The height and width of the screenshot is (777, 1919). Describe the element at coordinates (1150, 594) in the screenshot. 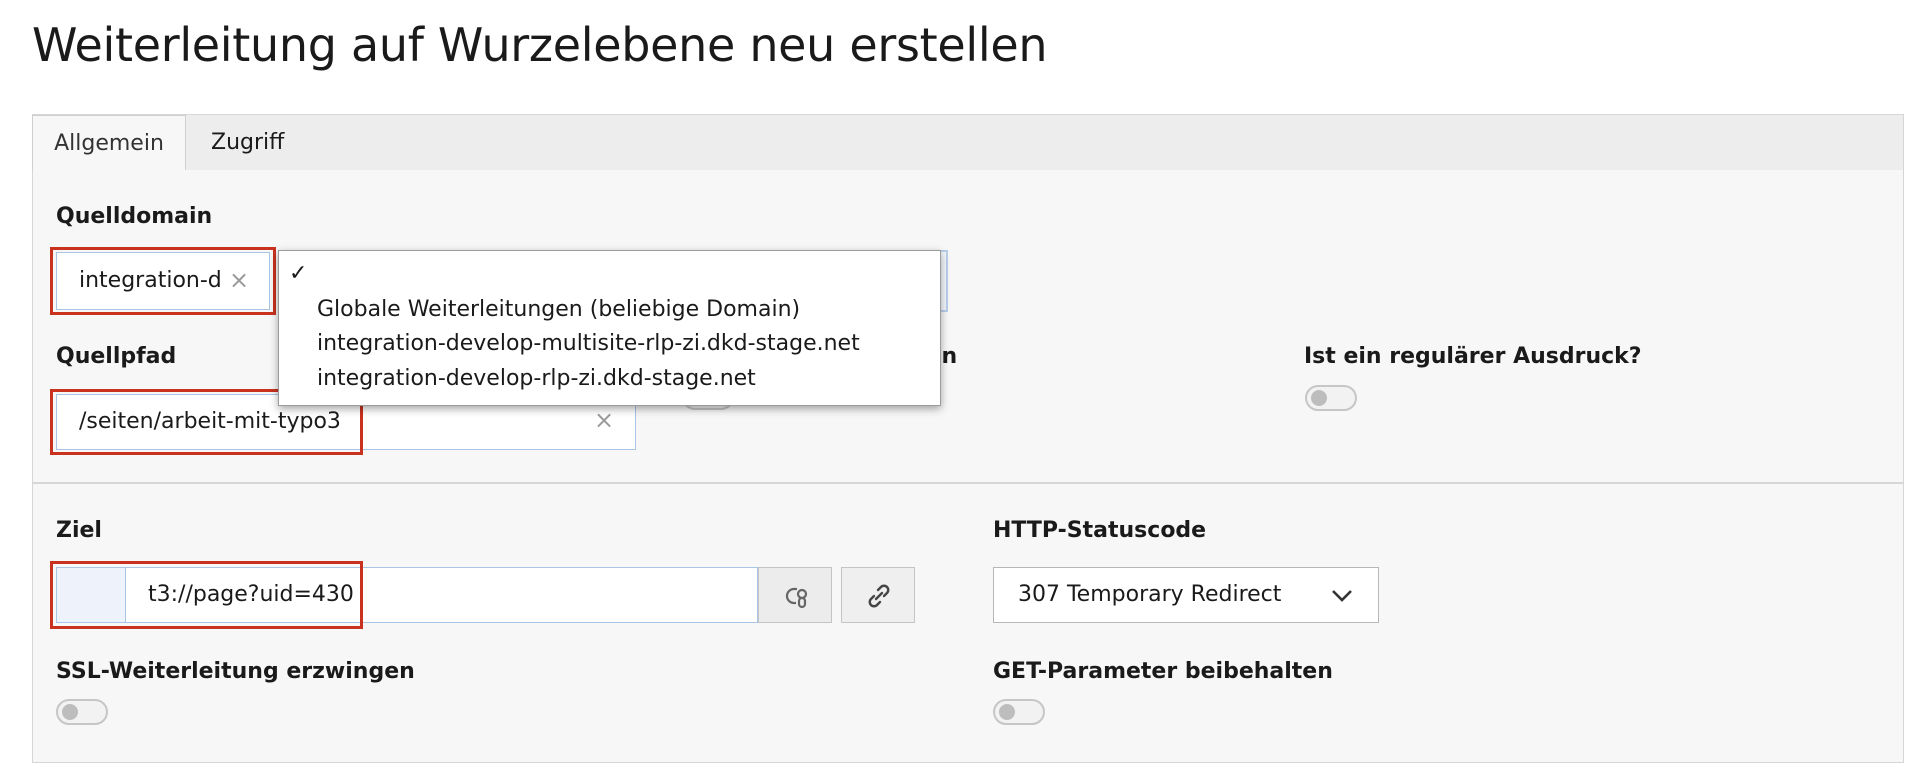

I see `http-status-value: 307 Temporary Redirect` at that location.